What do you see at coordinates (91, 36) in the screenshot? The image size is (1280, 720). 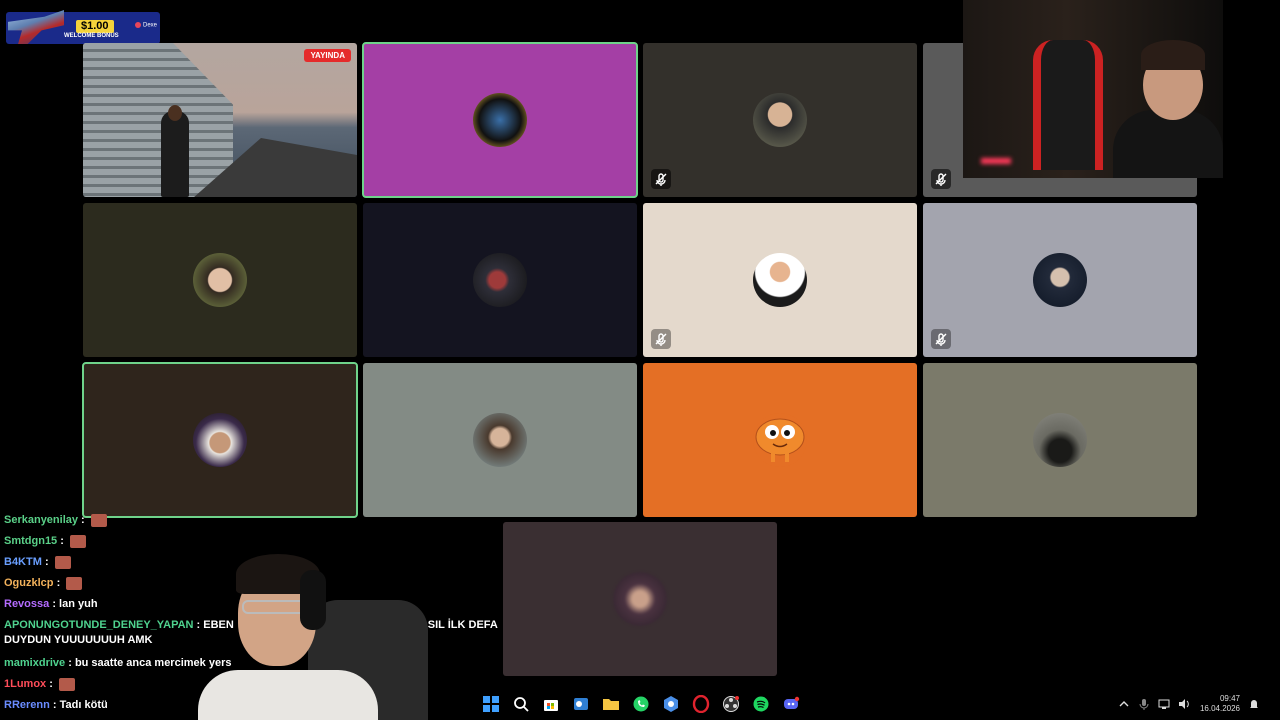 I see `promo-bonus-text: WELCOME BONUS` at bounding box center [91, 36].